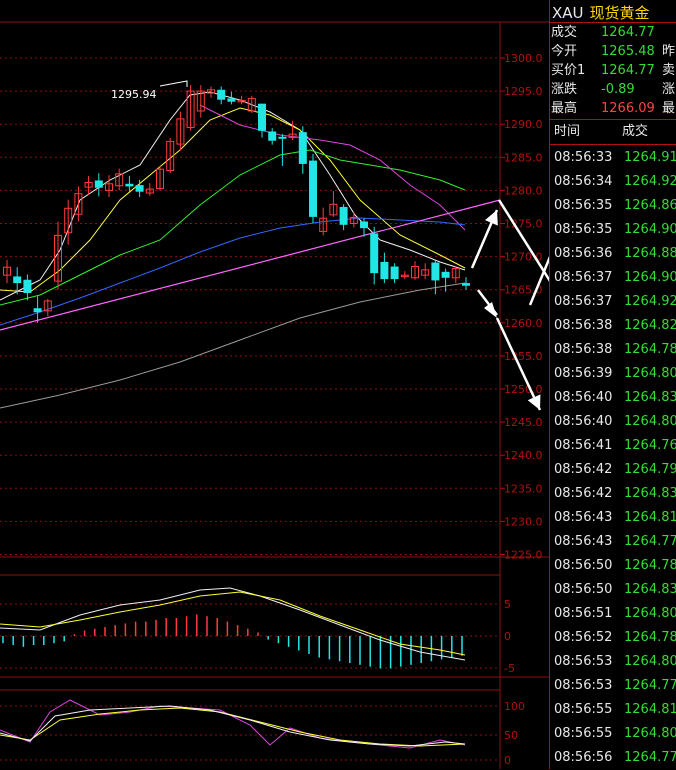 The image size is (676, 770). What do you see at coordinates (650, 205) in the screenshot?
I see `tick-price: 1264.86` at bounding box center [650, 205].